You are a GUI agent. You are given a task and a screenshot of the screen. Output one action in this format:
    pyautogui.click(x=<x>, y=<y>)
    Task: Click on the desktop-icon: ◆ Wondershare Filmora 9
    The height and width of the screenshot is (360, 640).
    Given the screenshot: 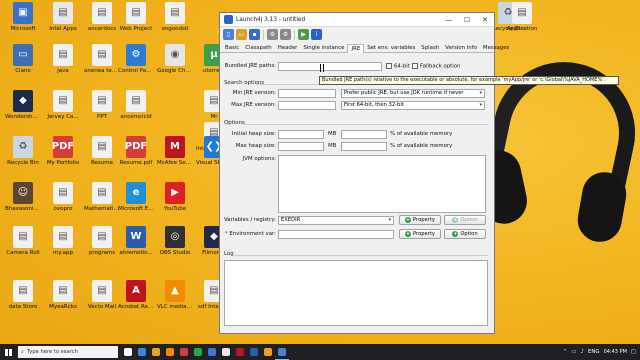 What is the action you would take?
    pyautogui.click(x=23, y=105)
    